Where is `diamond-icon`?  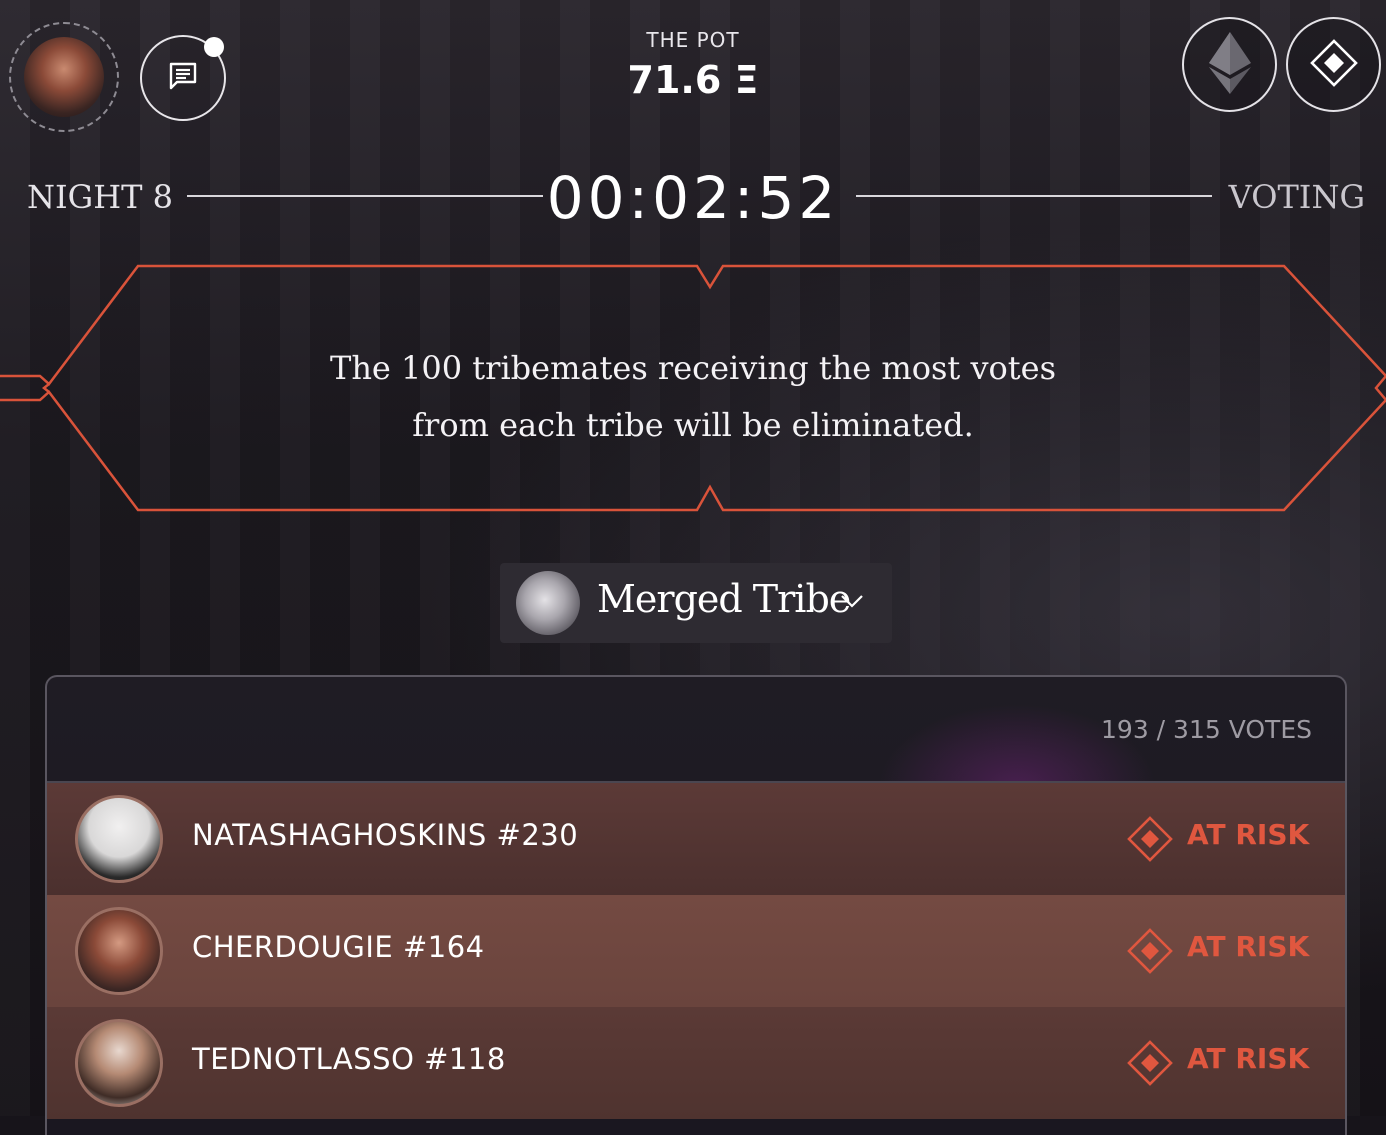 diamond-icon is located at coordinates (1334, 65).